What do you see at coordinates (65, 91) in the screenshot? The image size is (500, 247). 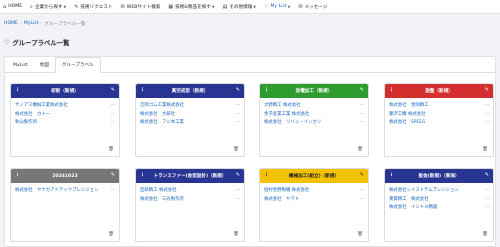 I see `card-title: 研削（新規）` at bounding box center [65, 91].